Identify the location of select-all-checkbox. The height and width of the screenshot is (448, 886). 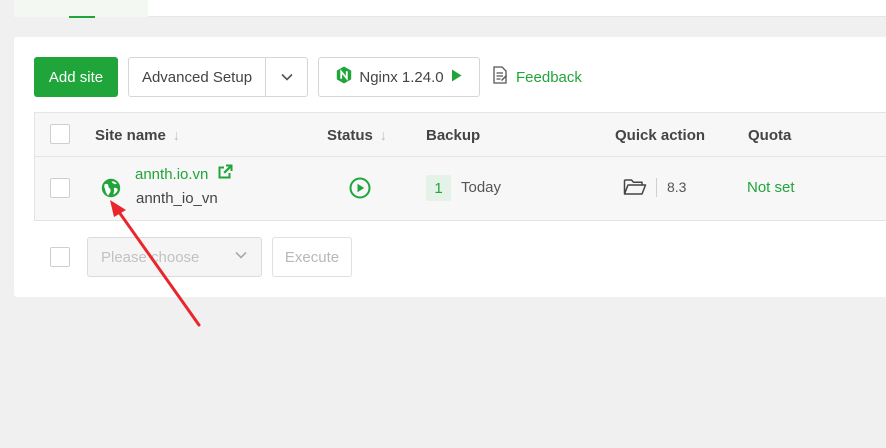
(60, 134).